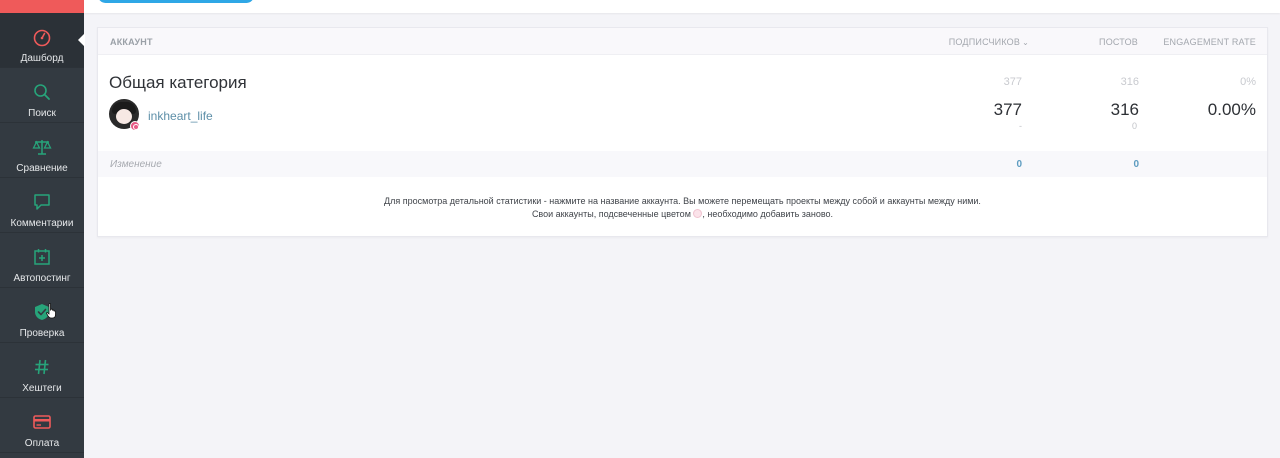  Describe the element at coordinates (51, 311) in the screenshot. I see `hand-cursor-icon` at that location.